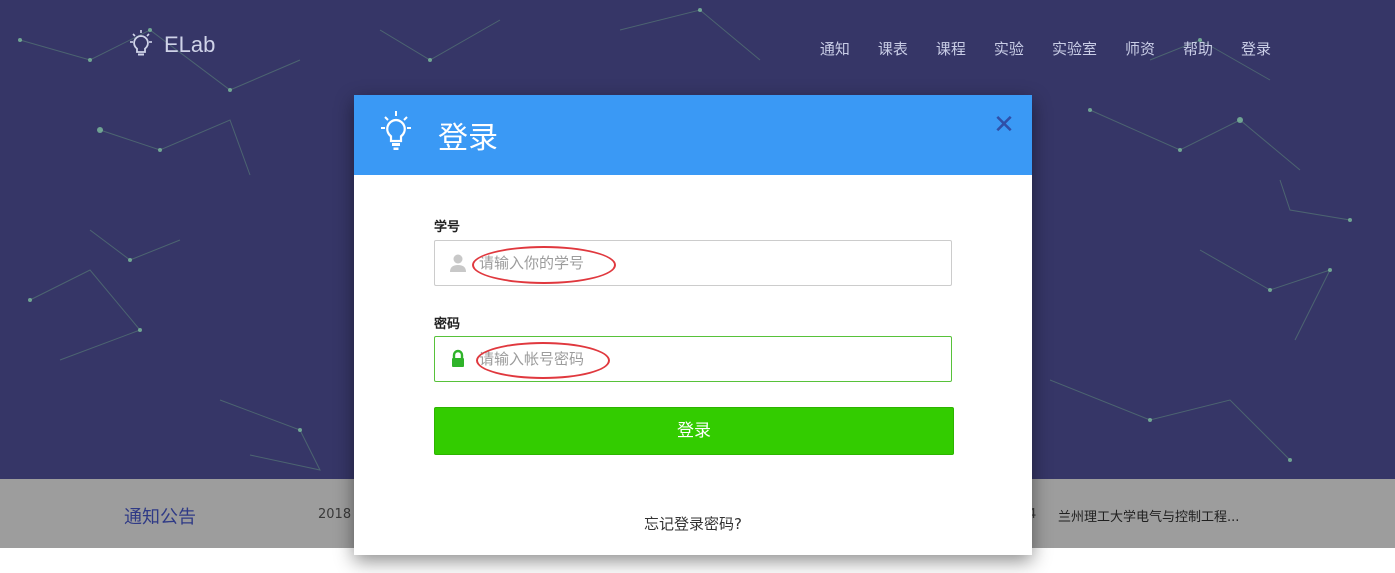  What do you see at coordinates (693, 135) in the screenshot?
I see `modal-header: 登录 ✕` at bounding box center [693, 135].